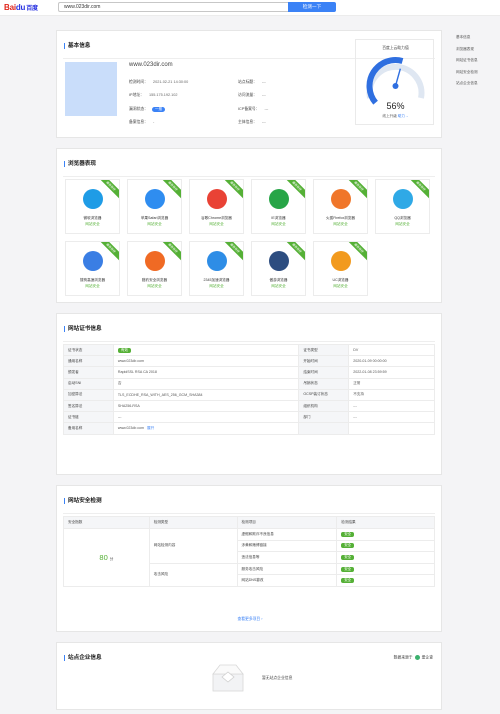 The height and width of the screenshot is (714, 500). What do you see at coordinates (138, 109) in the screenshot?
I see `field-label: 漏洞状态：` at bounding box center [138, 109].